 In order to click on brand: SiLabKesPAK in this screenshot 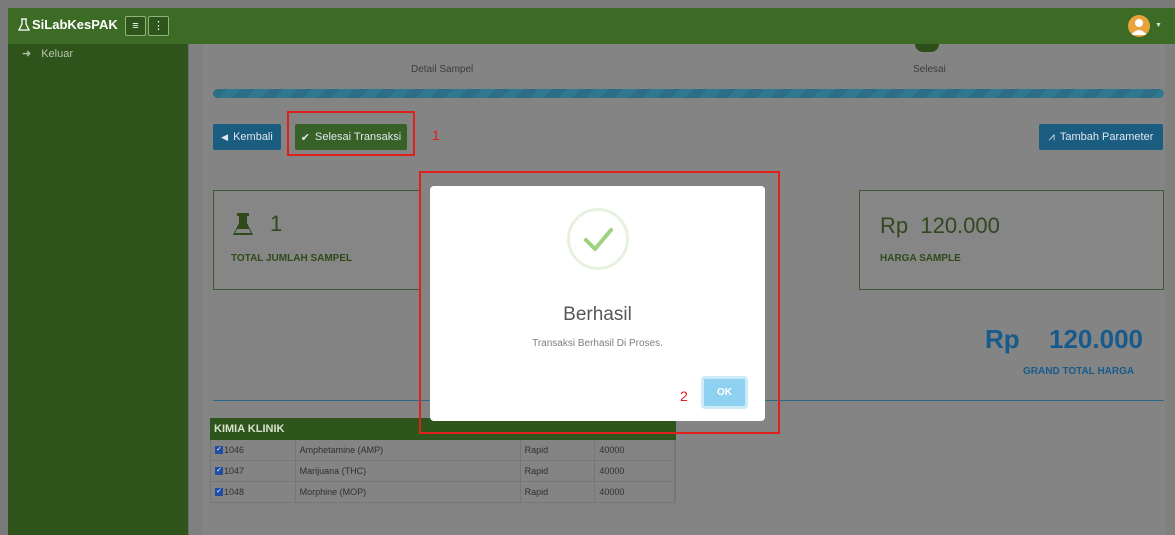, I will do `click(68, 24)`.